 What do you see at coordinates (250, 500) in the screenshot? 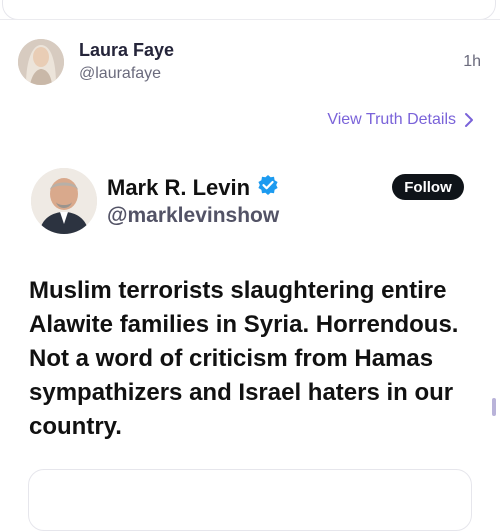
I see `next-content-card` at bounding box center [250, 500].